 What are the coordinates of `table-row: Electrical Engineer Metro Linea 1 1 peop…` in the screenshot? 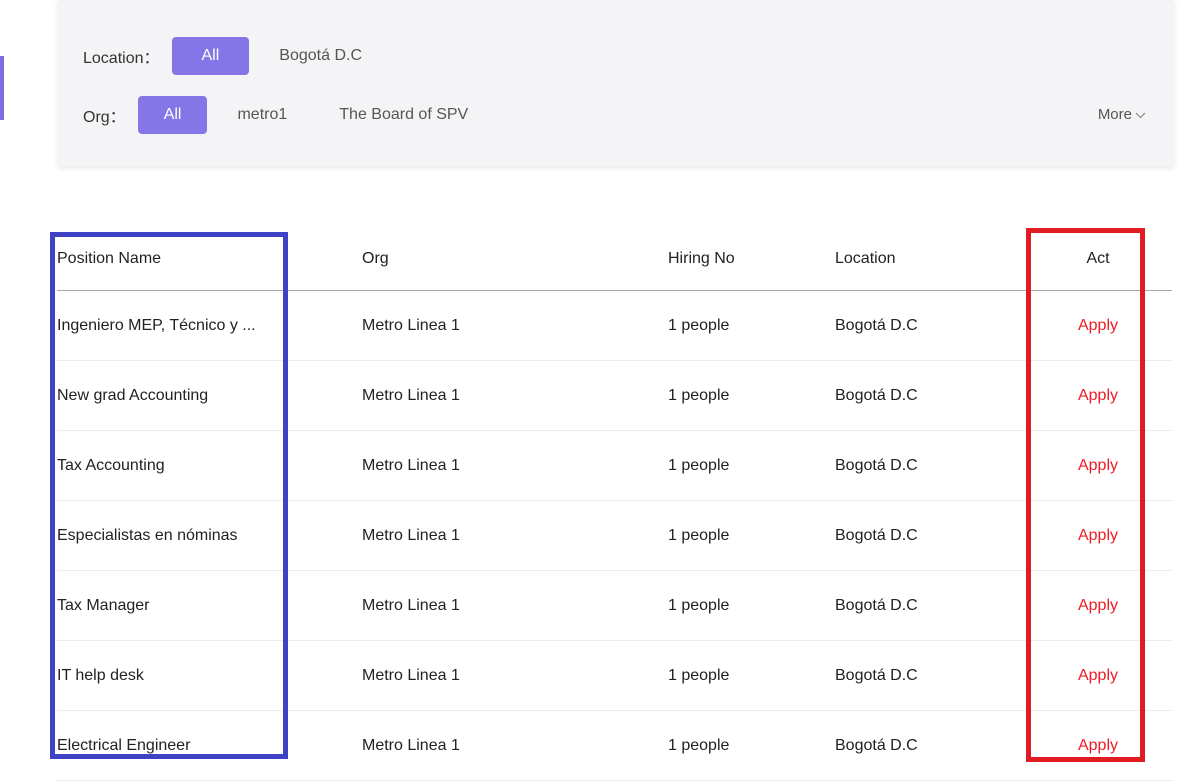 It's located at (614, 746).